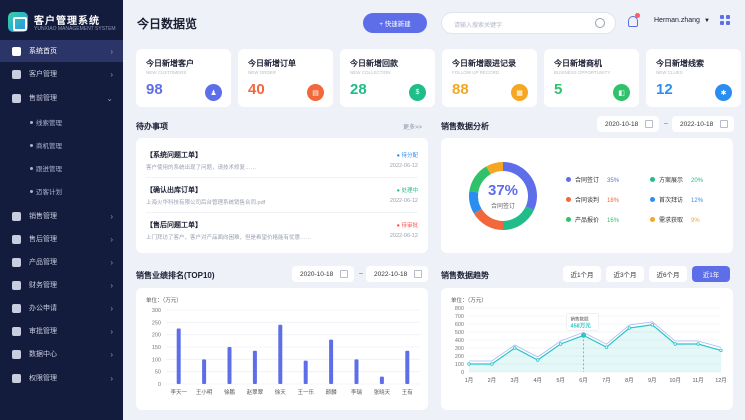 The width and height of the screenshot is (745, 420). What do you see at coordinates (637, 15) in the screenshot?
I see `notification-dot` at bounding box center [637, 15].